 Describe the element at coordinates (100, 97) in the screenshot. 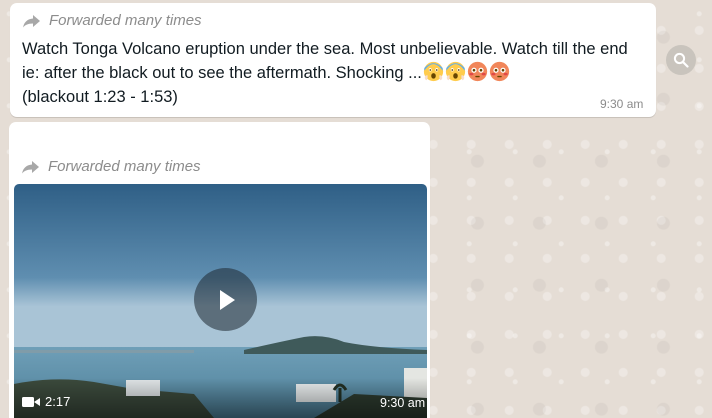

I see `message-text-line2: (blackout 1:23 - 1:53)` at that location.